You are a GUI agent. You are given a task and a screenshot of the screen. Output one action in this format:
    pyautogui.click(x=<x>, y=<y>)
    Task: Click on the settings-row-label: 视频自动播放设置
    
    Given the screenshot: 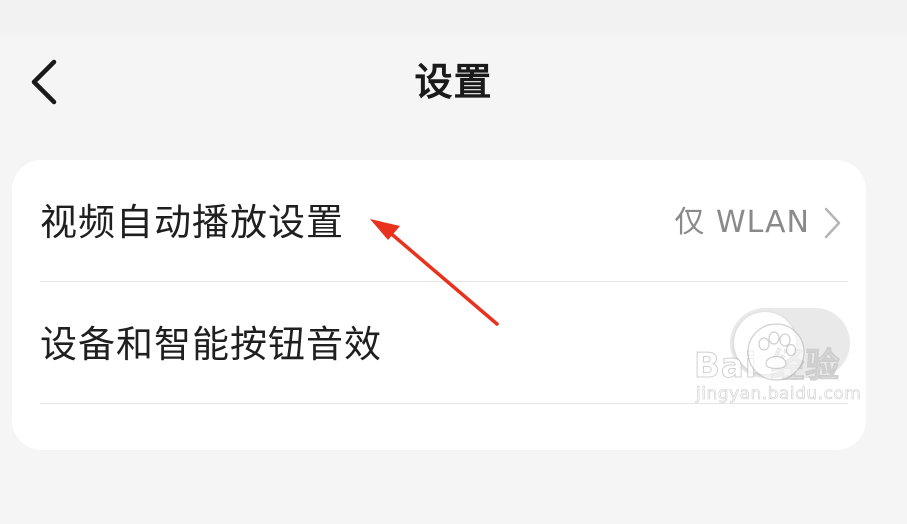 What is the action you would take?
    pyautogui.click(x=192, y=222)
    